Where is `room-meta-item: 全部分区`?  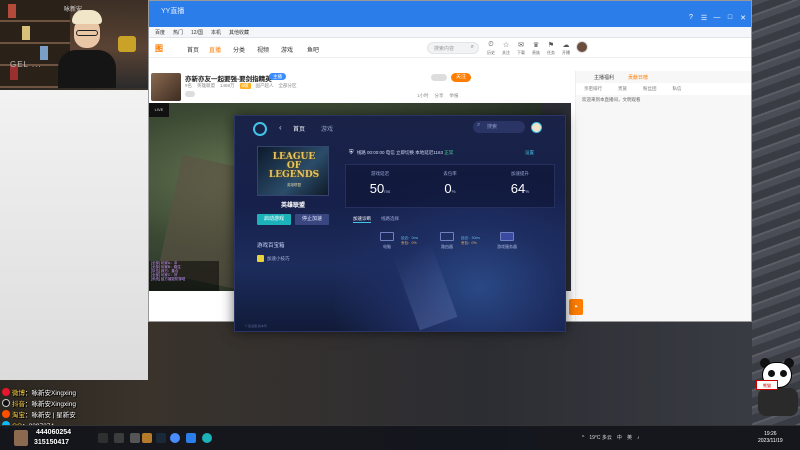
room-meta-item: 全部分区 is located at coordinates (288, 86).